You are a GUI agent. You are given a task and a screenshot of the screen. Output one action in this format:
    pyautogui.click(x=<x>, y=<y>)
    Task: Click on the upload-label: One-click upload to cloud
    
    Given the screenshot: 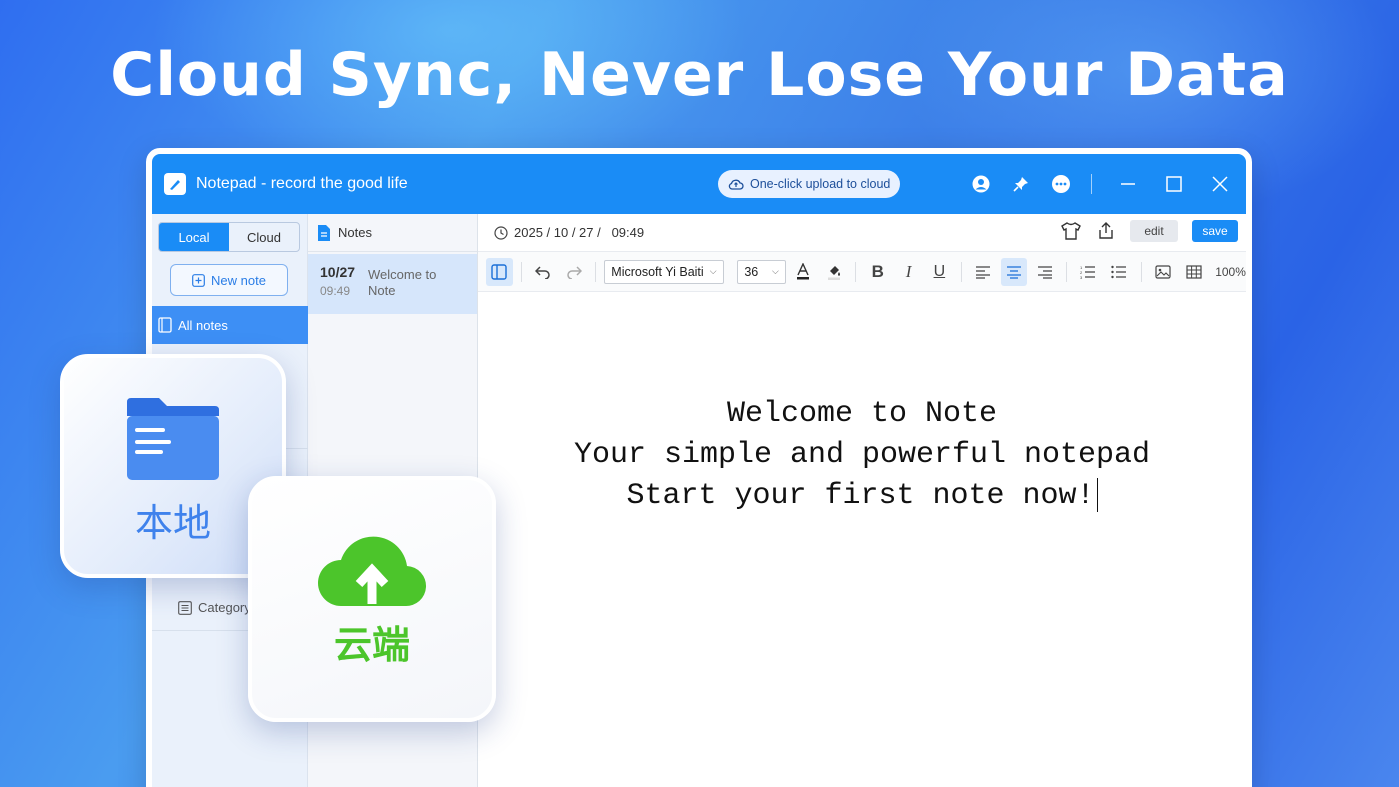 What is the action you would take?
    pyautogui.click(x=820, y=184)
    